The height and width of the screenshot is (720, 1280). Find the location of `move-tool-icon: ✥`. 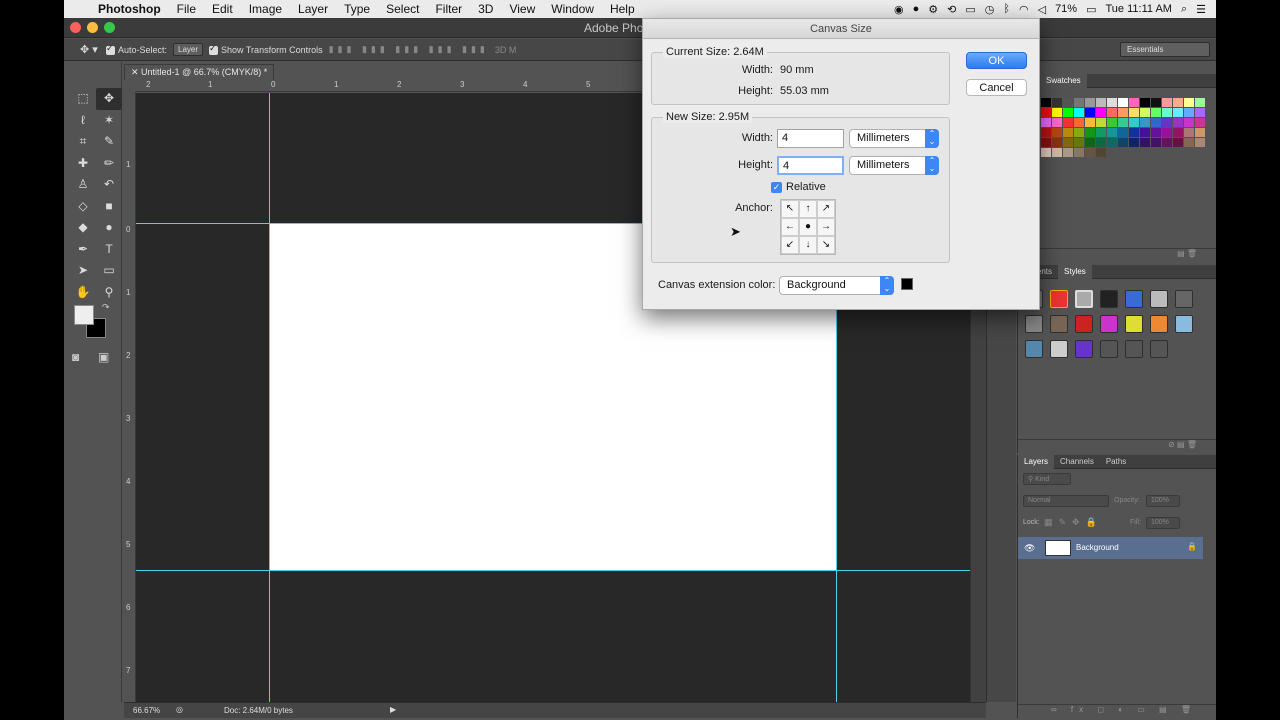

move-tool-icon: ✥ is located at coordinates (109, 99).